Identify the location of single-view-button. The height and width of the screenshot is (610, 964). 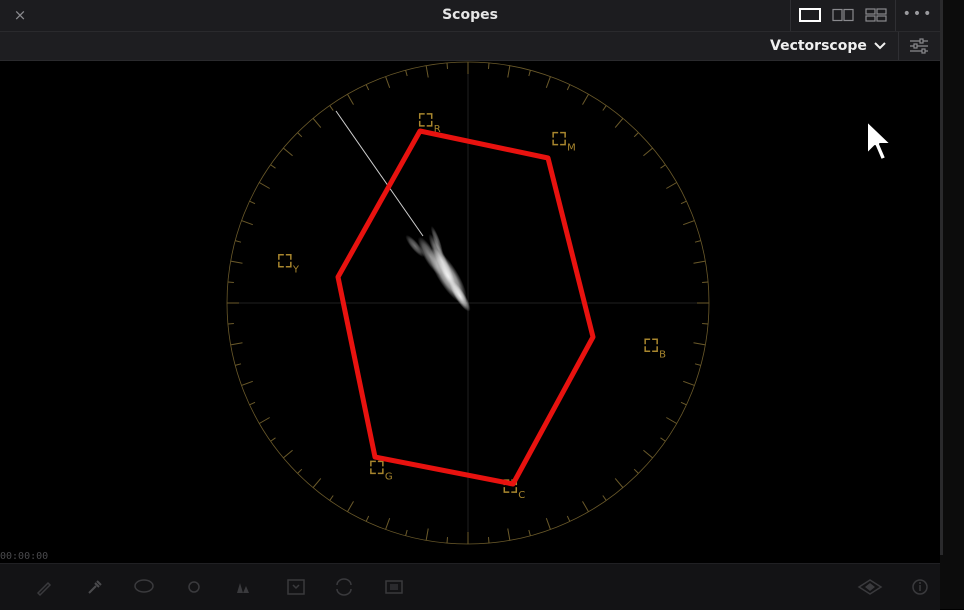
(810, 15).